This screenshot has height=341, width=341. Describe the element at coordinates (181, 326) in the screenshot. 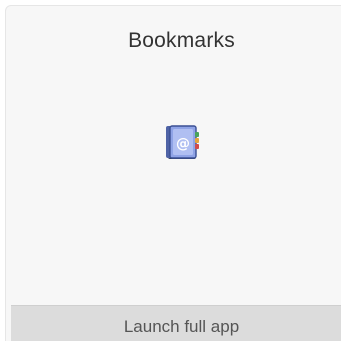

I see `launch-full-app-label: Launch full app` at that location.